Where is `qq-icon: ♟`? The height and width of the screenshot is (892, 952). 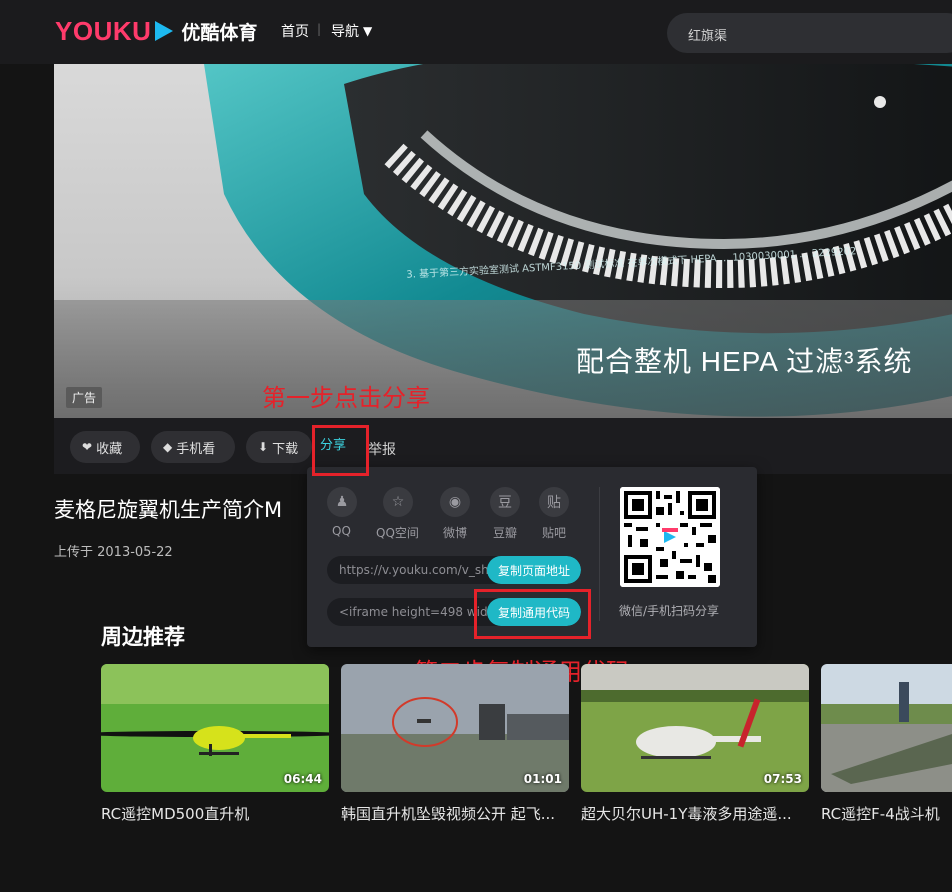 qq-icon: ♟ is located at coordinates (342, 502).